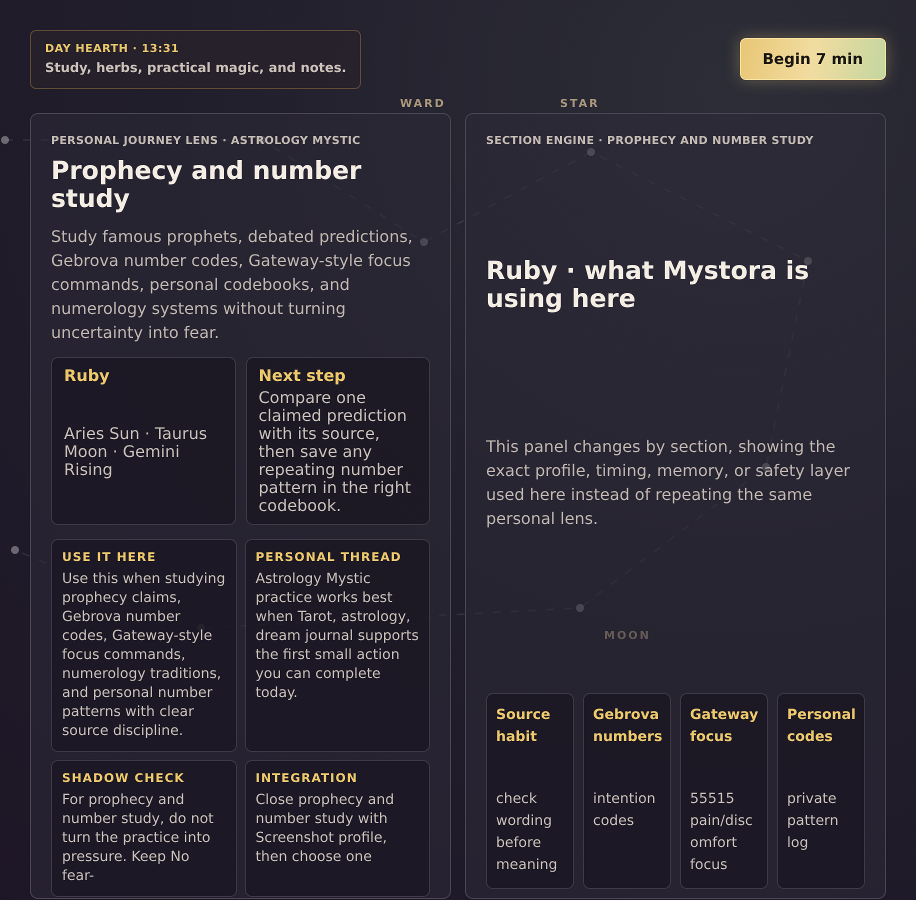 The height and width of the screenshot is (900, 916). I want to click on card-text: Astrology Mystic practice works best when Tarot, astrology, dream journal supports the first small action you can complete today., so click(337, 636).